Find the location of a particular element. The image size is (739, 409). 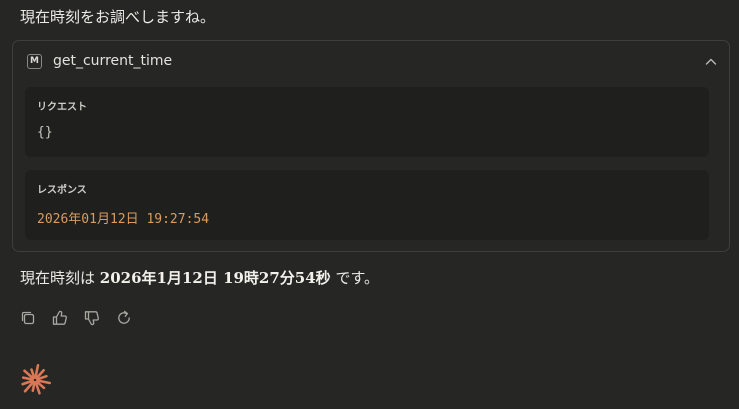

assistant-answer-text: 現在時刻は 2026年1月12日 19時27分54秒 です。 is located at coordinates (199, 277).